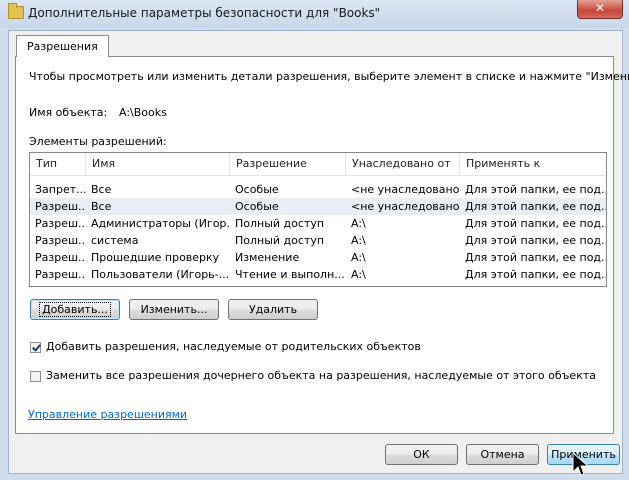 The image size is (629, 480). Describe the element at coordinates (158, 164) in the screenshot. I see `column-header-name: Имя` at that location.